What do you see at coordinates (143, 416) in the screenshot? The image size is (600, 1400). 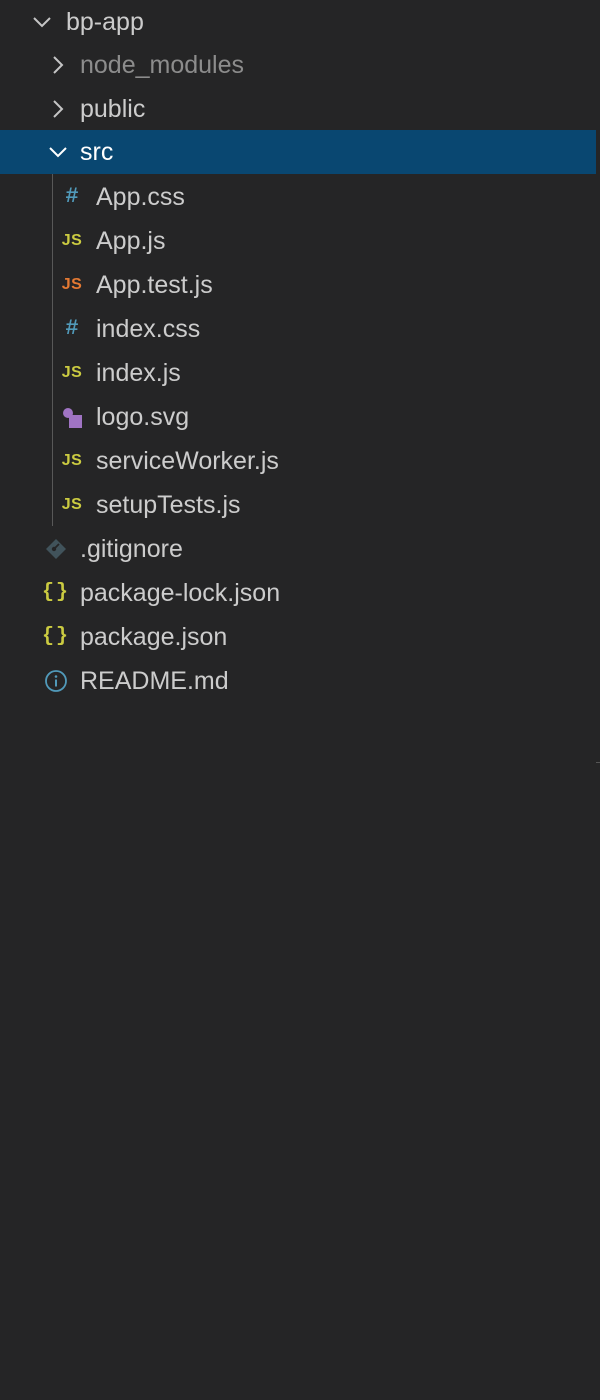 I see `file-label: logo.svg` at bounding box center [143, 416].